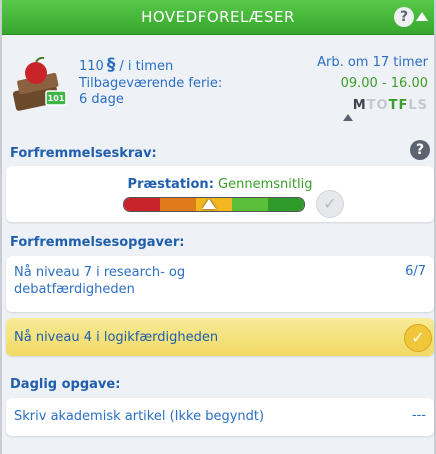 The height and width of the screenshot is (454, 436). What do you see at coordinates (422, 105) in the screenshot?
I see `day-sunday: S` at bounding box center [422, 105].